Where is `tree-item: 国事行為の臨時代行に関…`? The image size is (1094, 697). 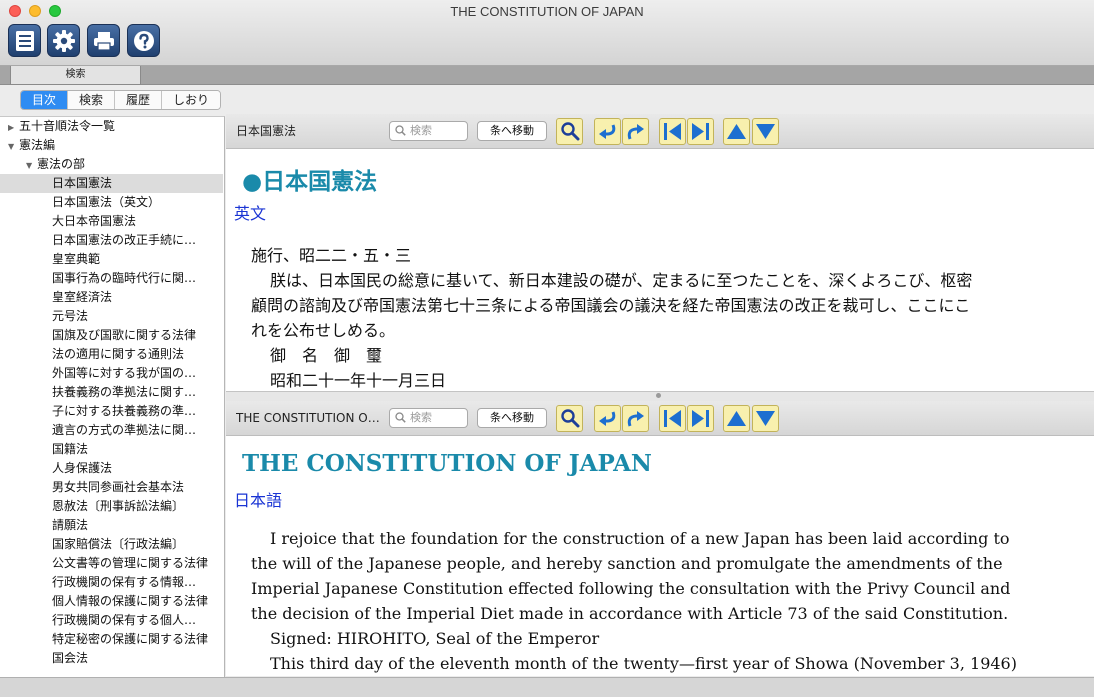 tree-item: 国事行為の臨時代行に関… is located at coordinates (111, 278).